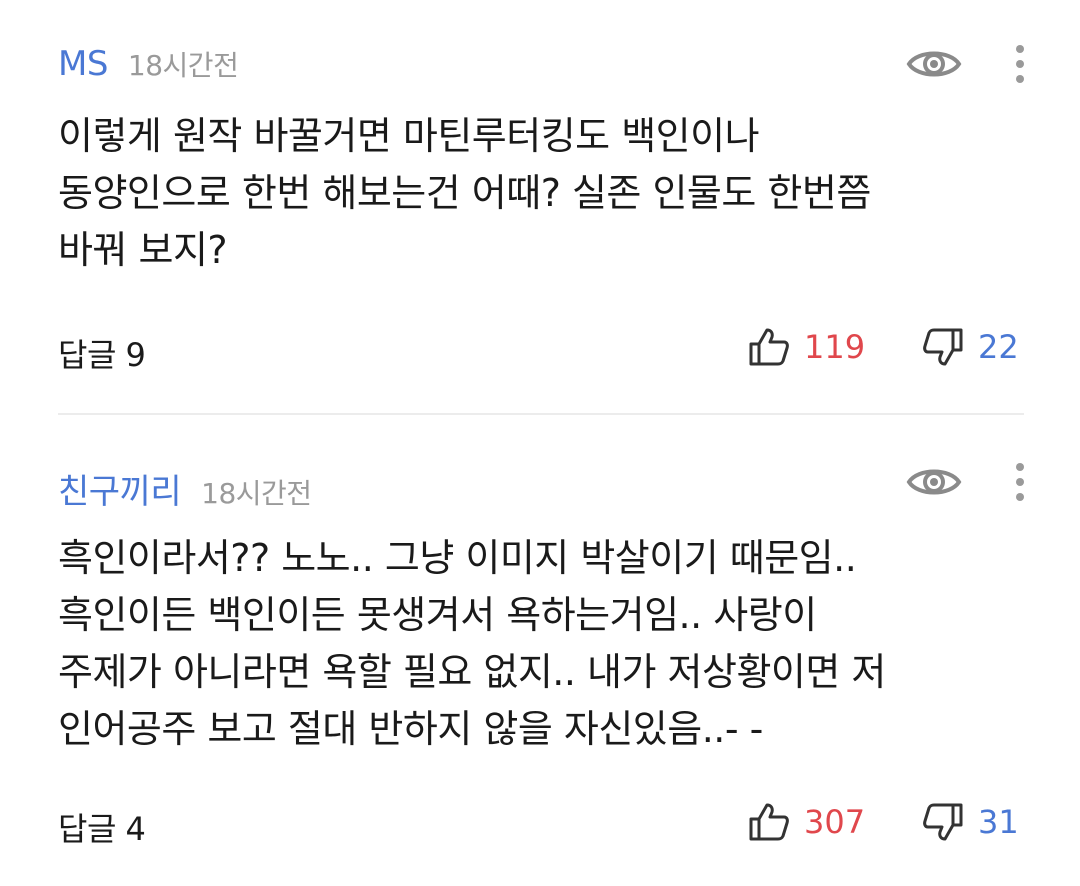 The image size is (1080, 886). I want to click on comment-divider, so click(541, 414).